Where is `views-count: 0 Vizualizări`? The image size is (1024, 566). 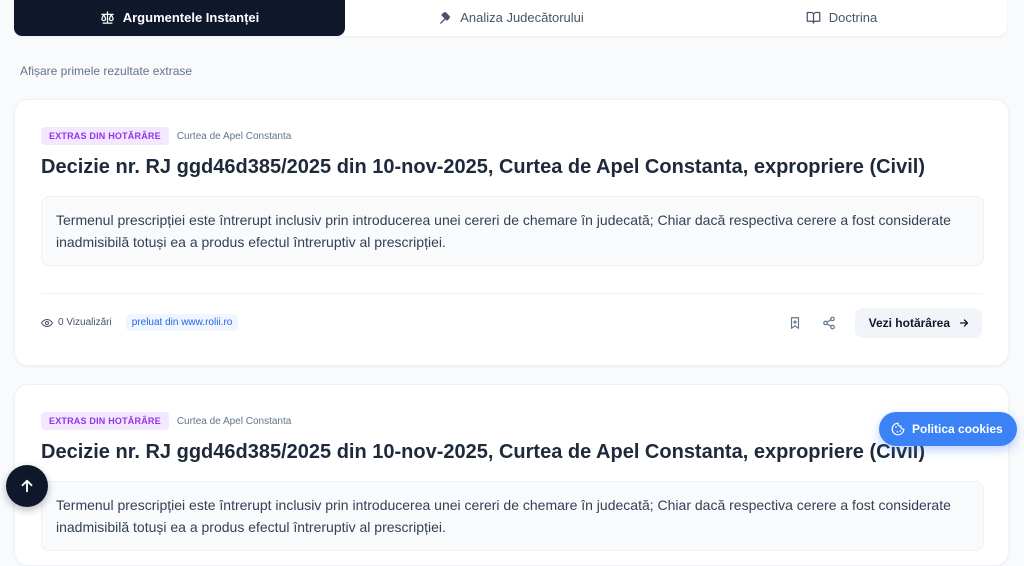 views-count: 0 Vizualizări is located at coordinates (76, 323).